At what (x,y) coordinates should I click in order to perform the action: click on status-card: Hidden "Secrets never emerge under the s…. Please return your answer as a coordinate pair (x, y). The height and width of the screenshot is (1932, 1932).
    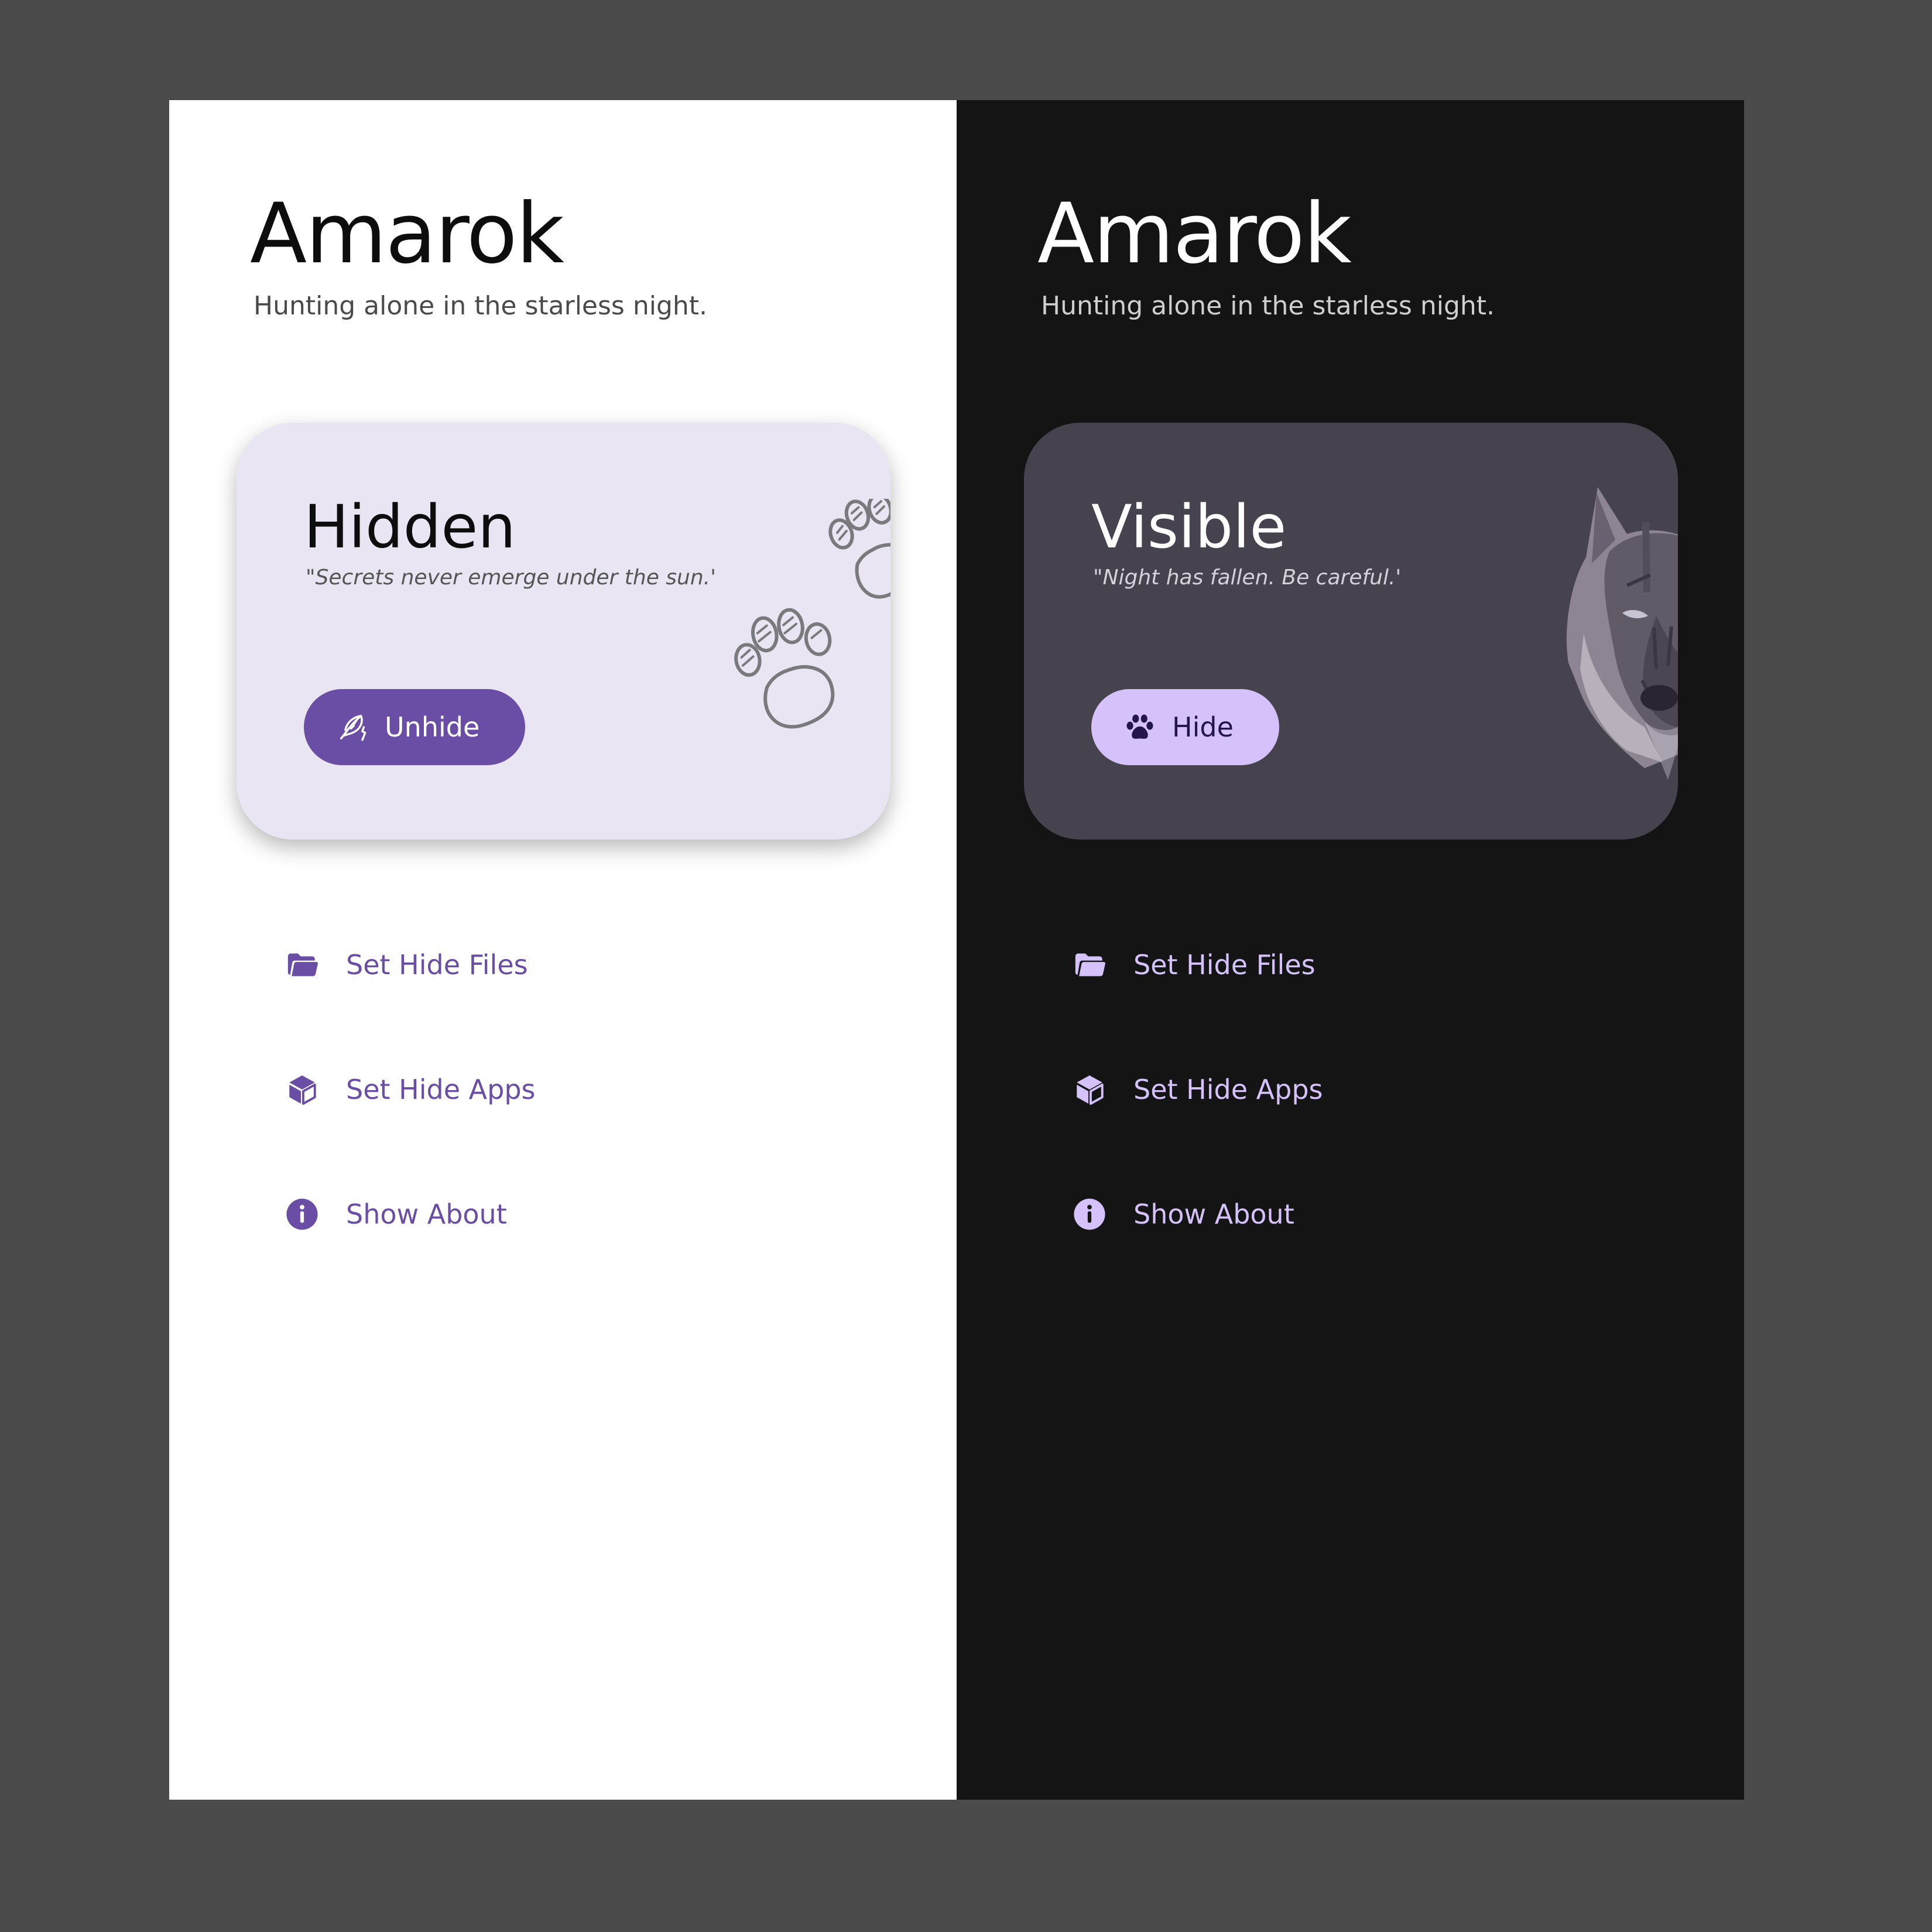
    Looking at the image, I should click on (563, 631).